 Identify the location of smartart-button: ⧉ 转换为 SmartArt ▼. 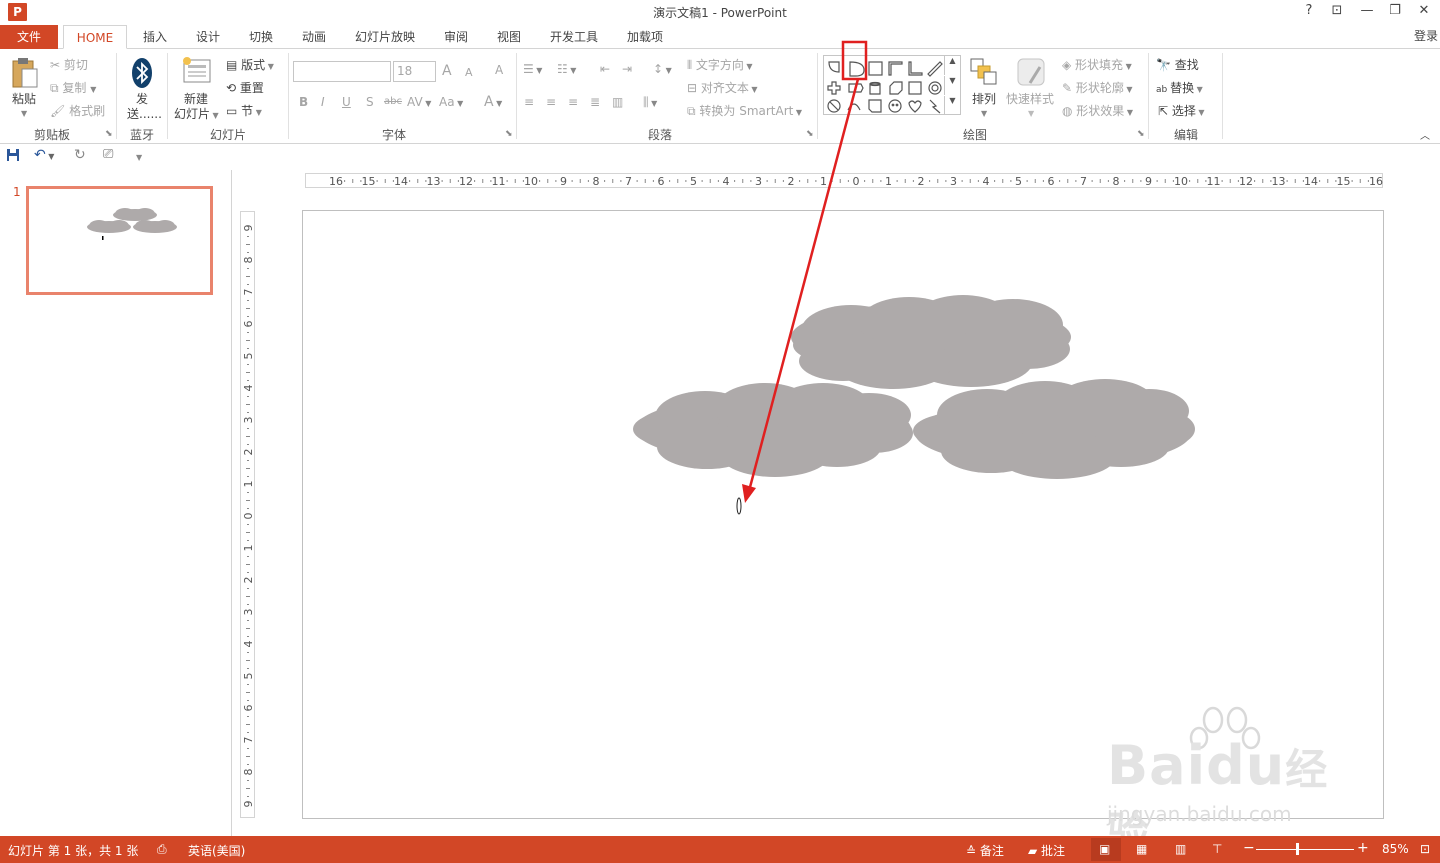
(744, 110).